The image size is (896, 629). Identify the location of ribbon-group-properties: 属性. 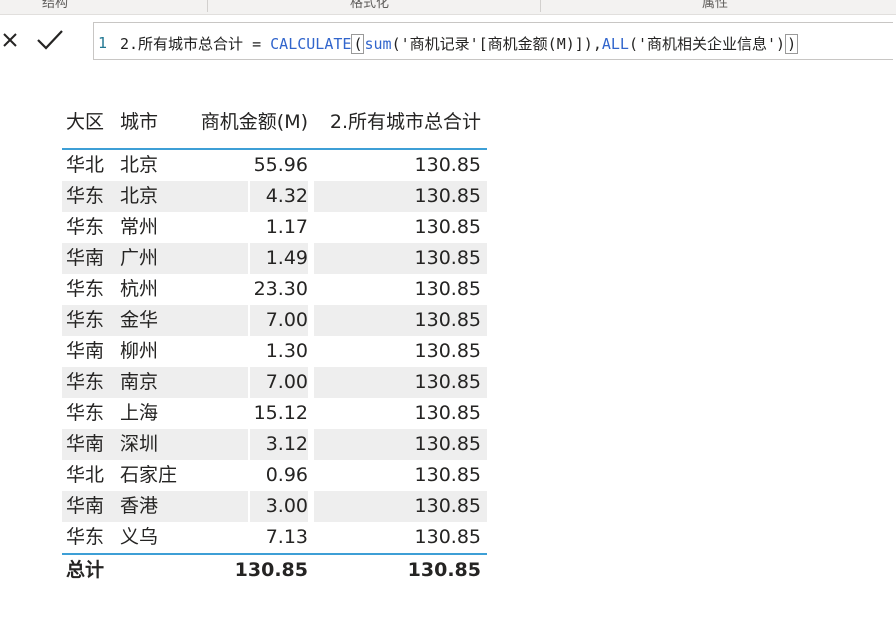
(715, 5).